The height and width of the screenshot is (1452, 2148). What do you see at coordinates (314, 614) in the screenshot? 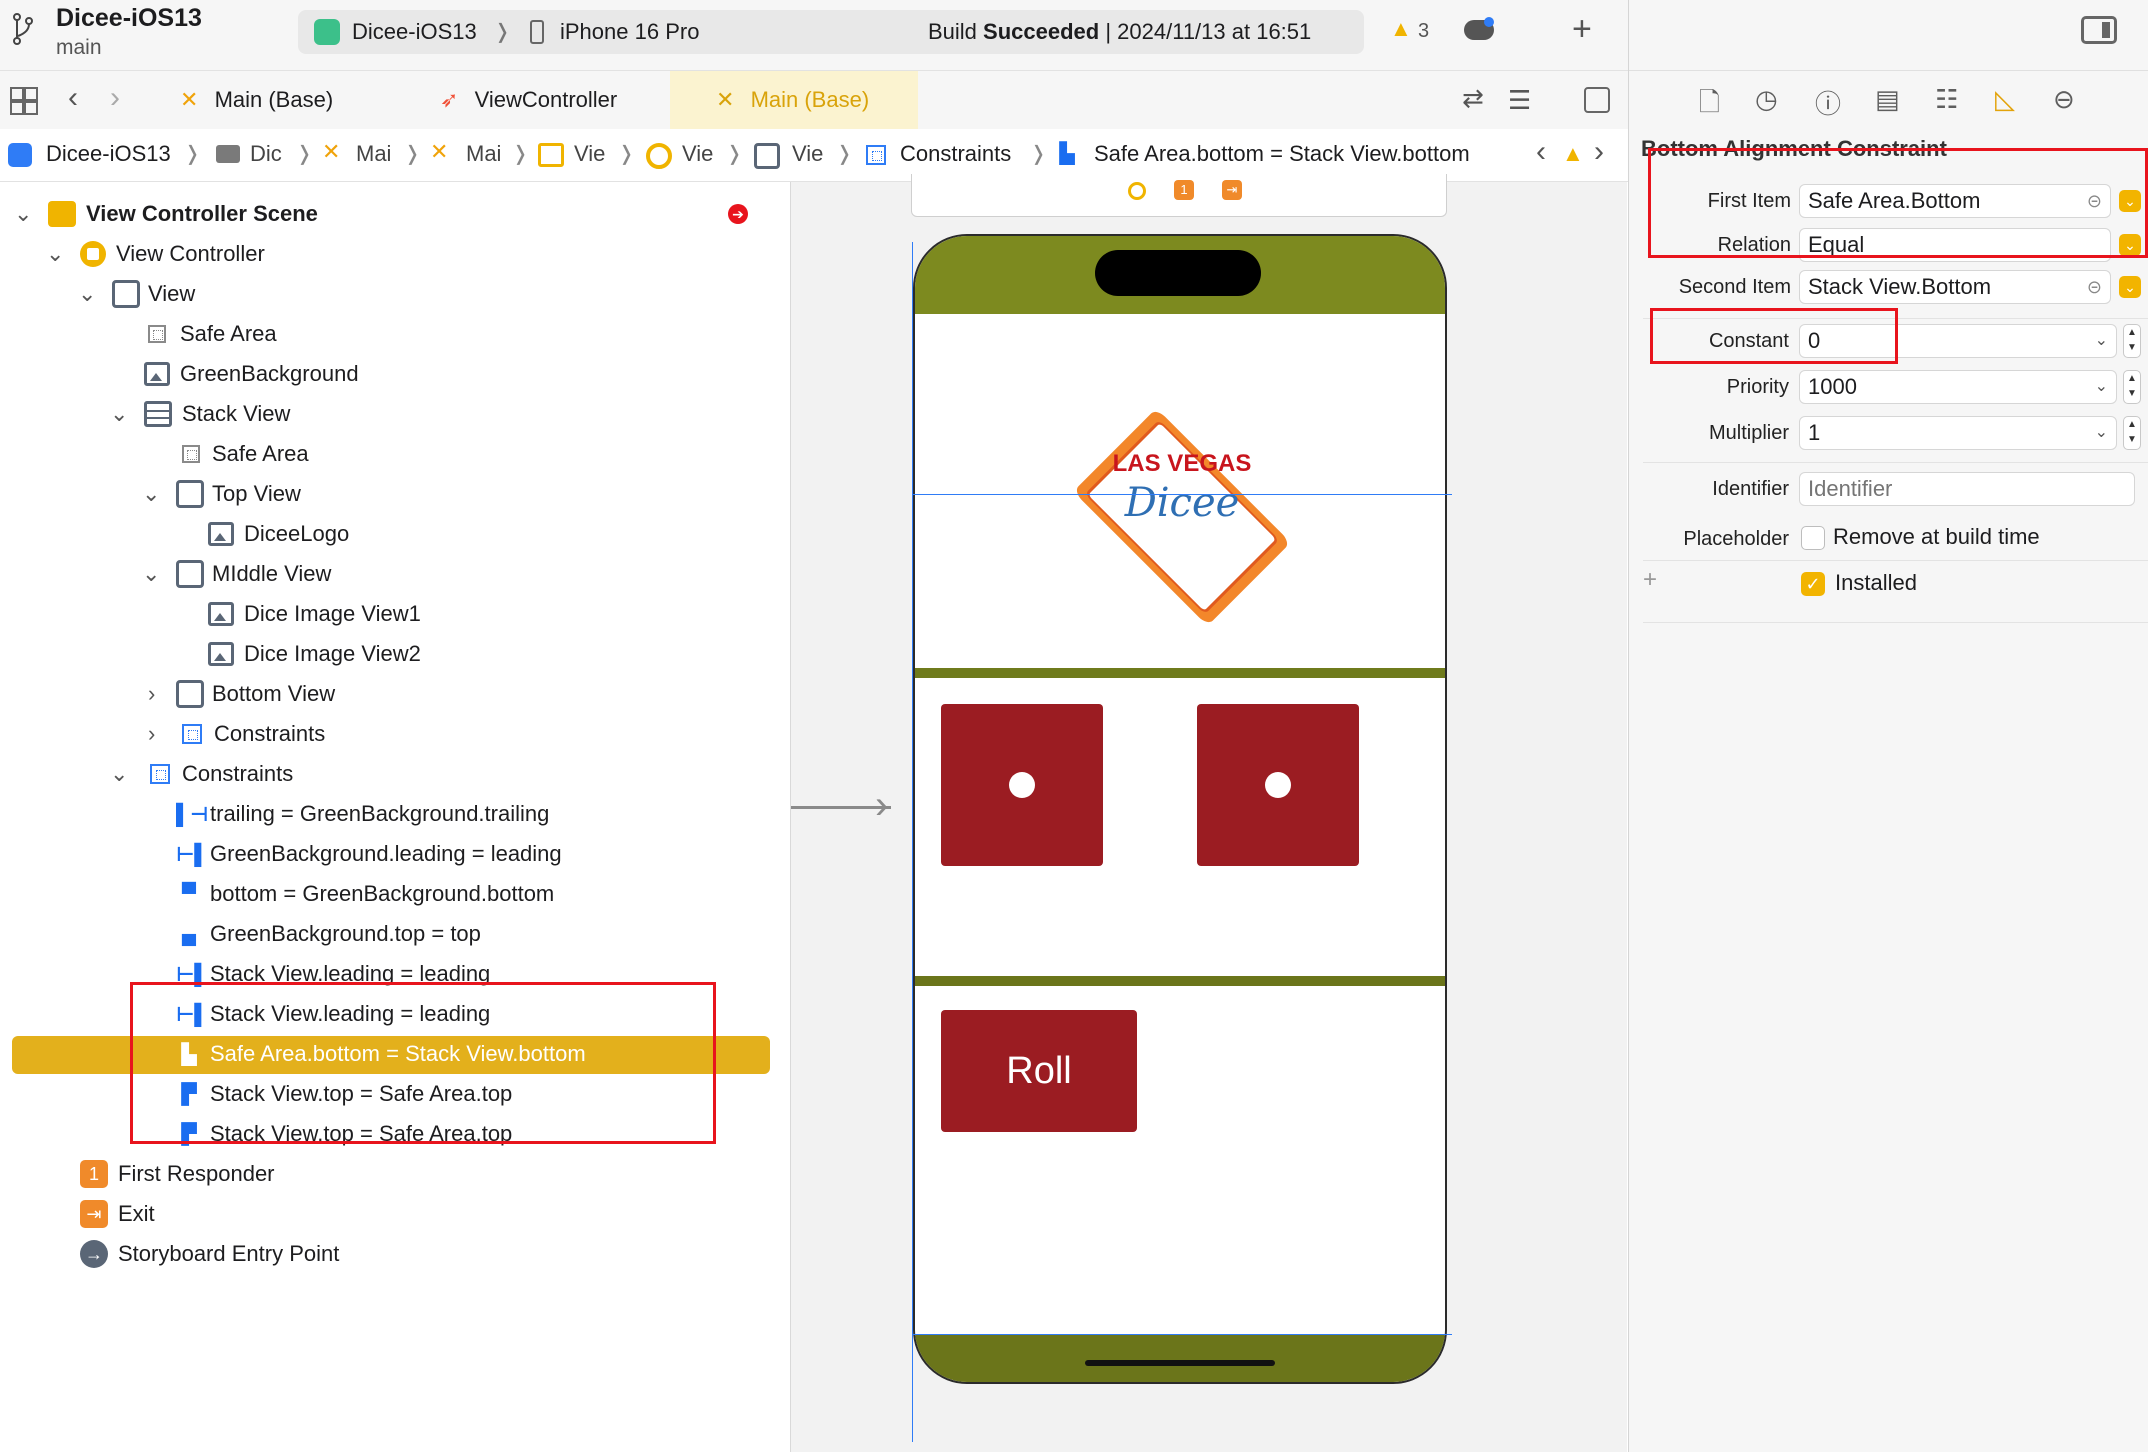
I see `outline-row-dice1: Dice Image View1` at bounding box center [314, 614].